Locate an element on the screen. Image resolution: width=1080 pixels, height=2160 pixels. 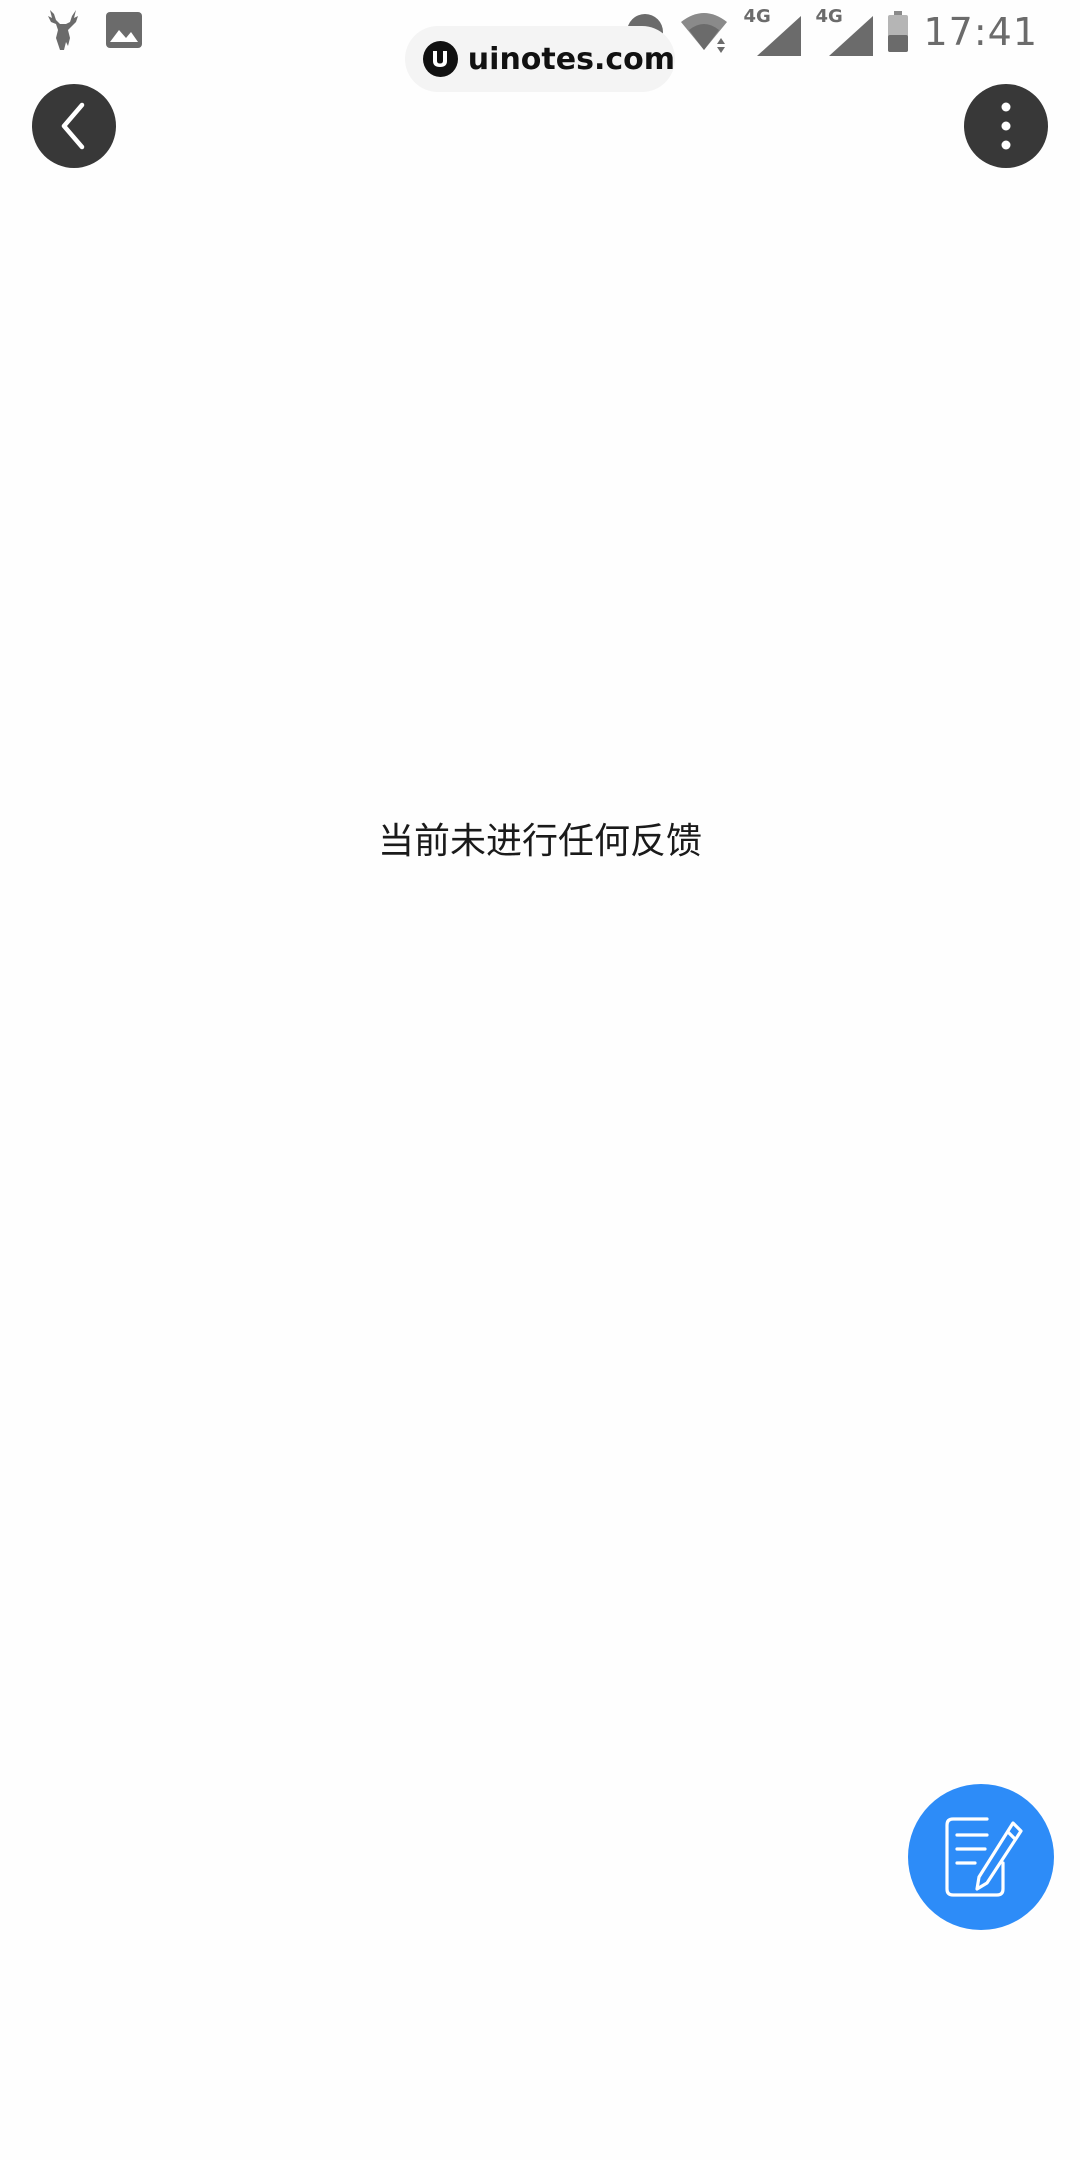
watermark-text: uinotes.com is located at coordinates (571, 59).